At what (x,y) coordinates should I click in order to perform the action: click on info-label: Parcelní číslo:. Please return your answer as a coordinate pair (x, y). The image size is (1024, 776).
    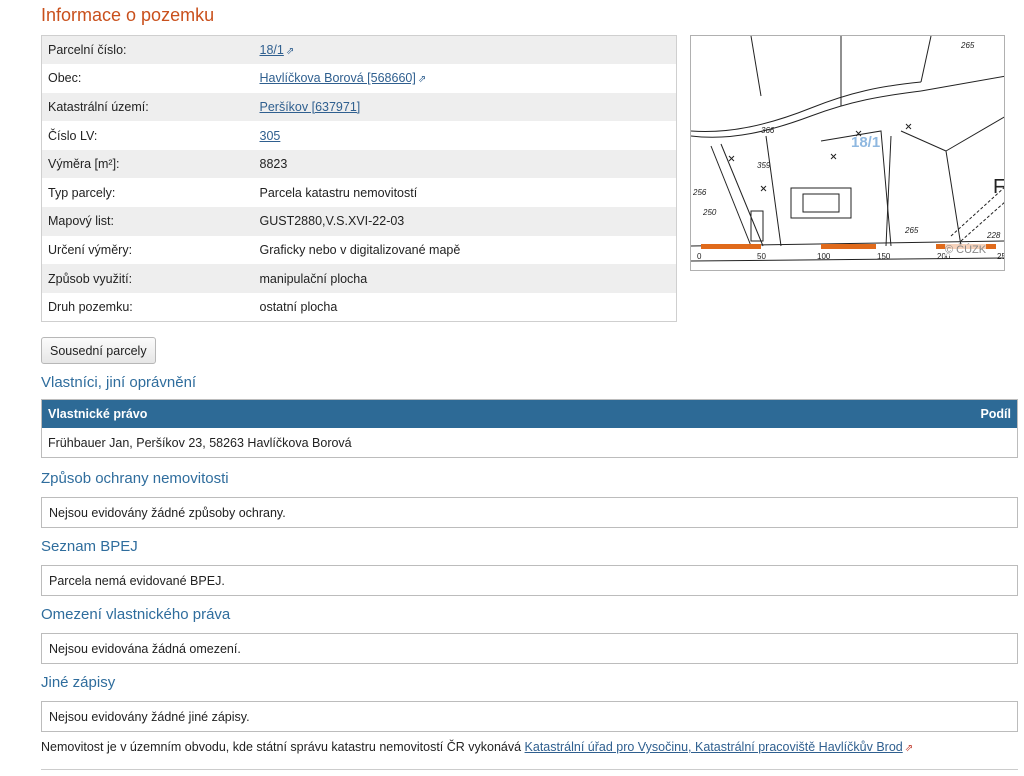
    Looking at the image, I should click on (147, 50).